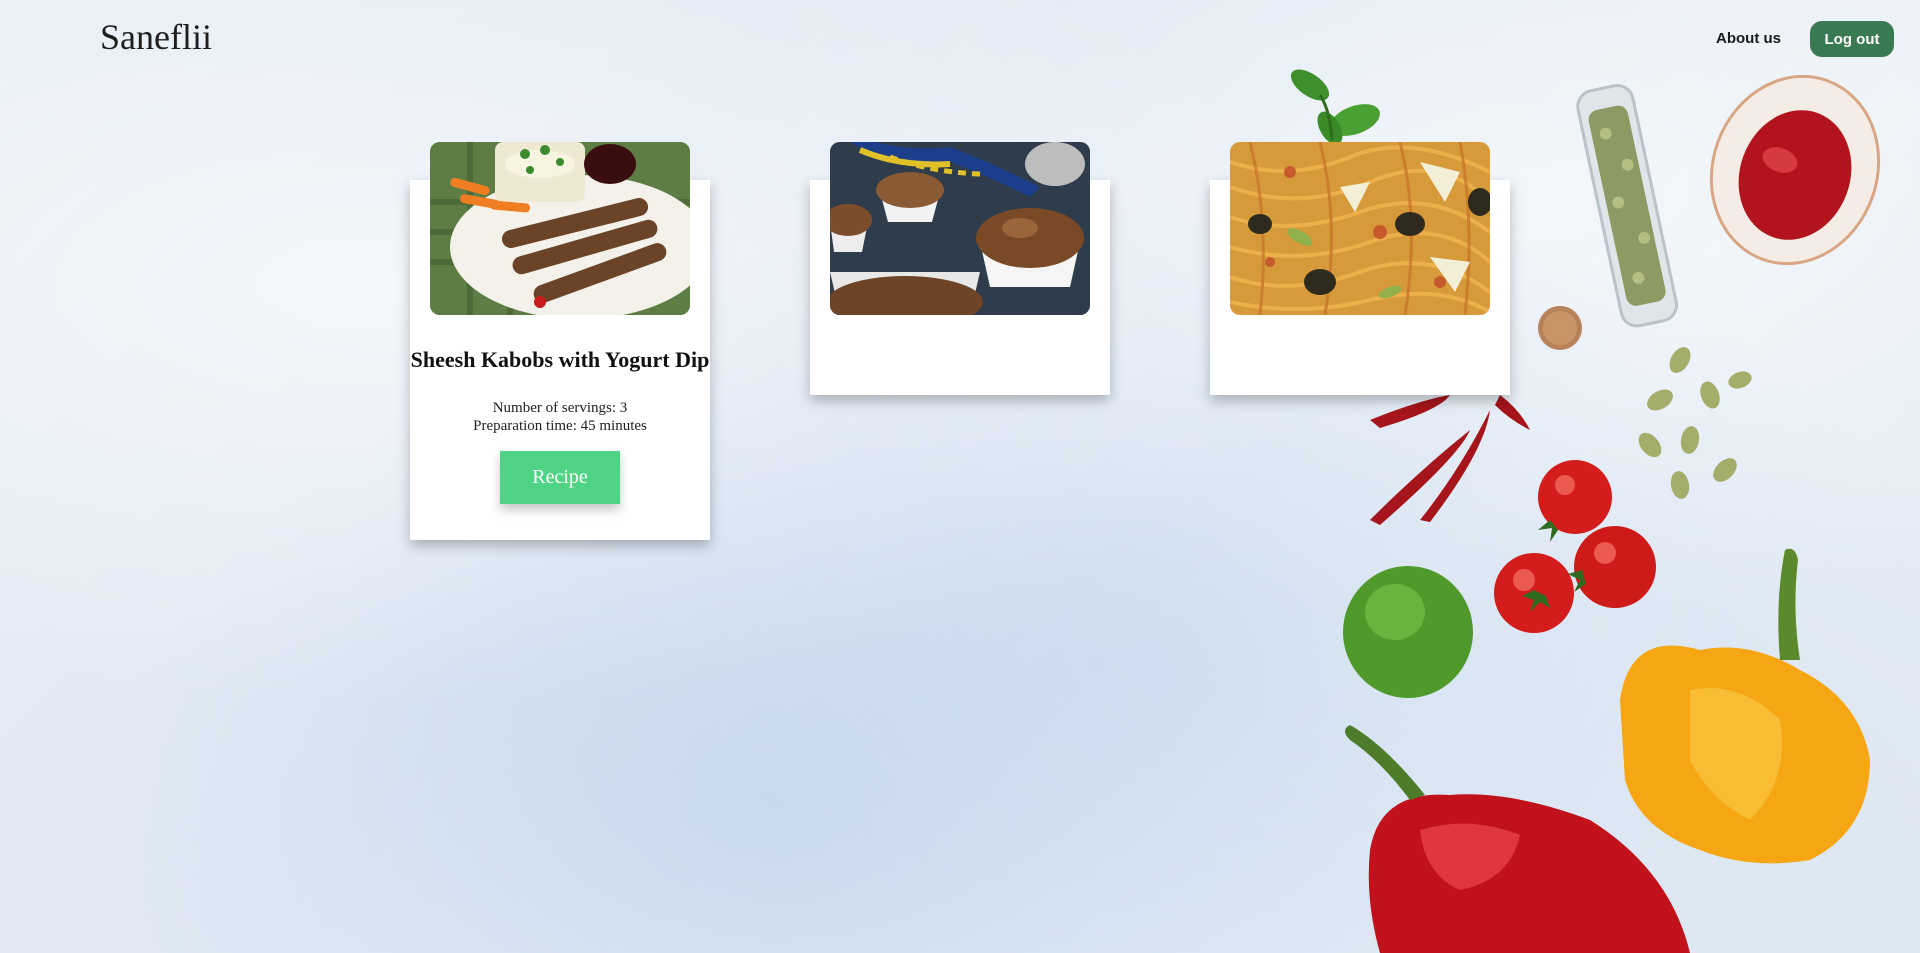  Describe the element at coordinates (1852, 39) in the screenshot. I see `logout-button: Log out` at that location.